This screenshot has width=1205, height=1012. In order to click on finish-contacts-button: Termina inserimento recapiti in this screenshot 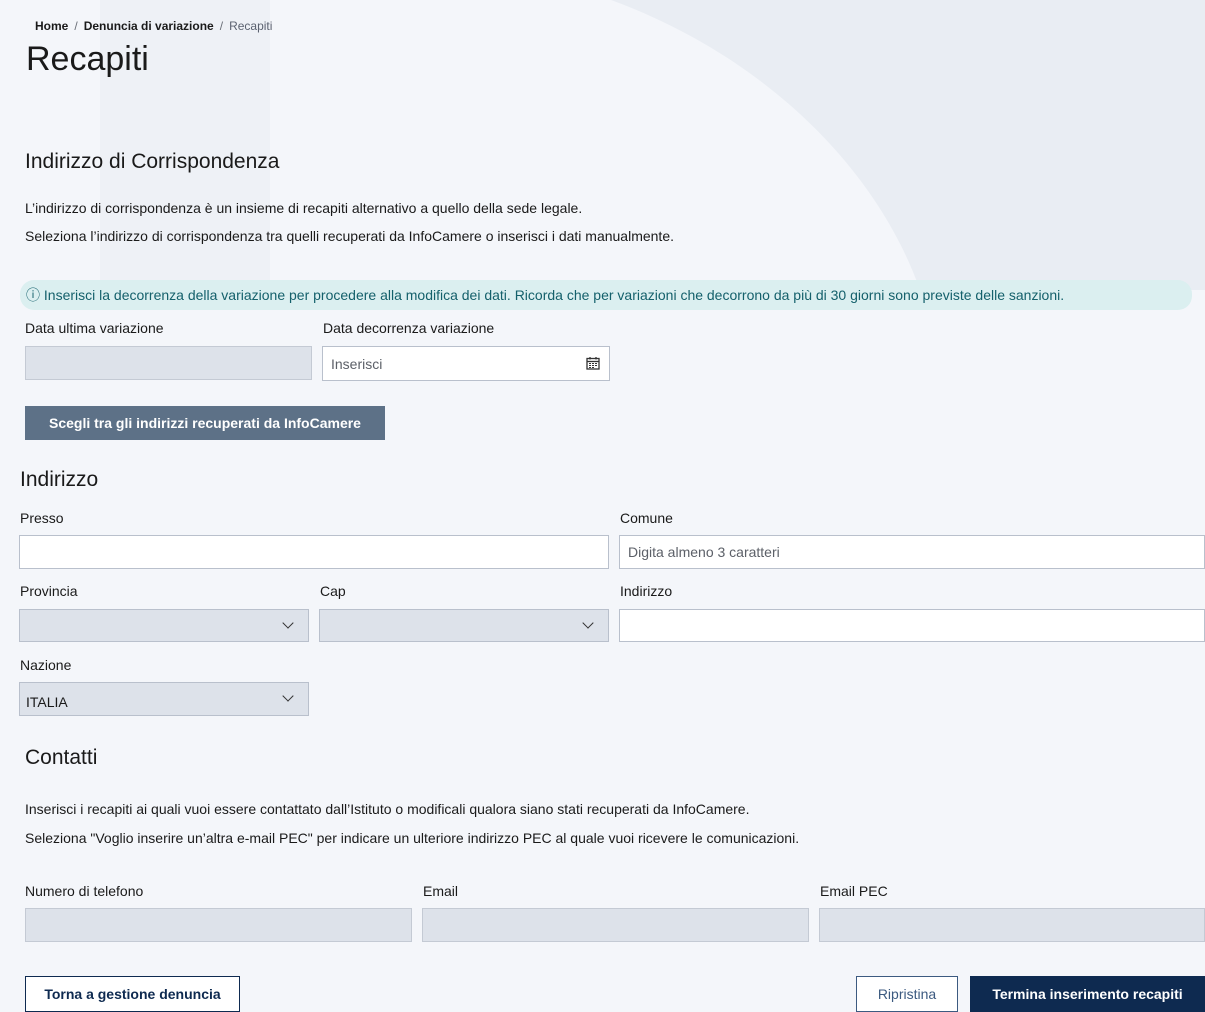, I will do `click(1087, 994)`.